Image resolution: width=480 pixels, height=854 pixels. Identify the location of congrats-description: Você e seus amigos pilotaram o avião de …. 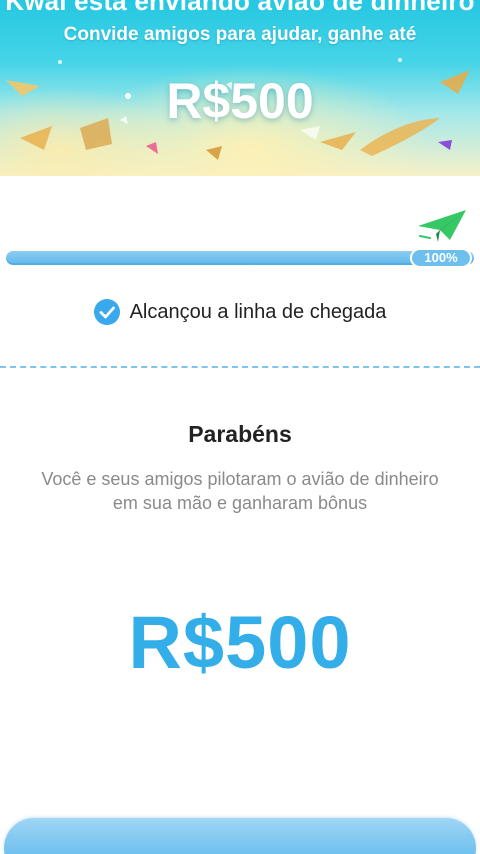
(240, 491).